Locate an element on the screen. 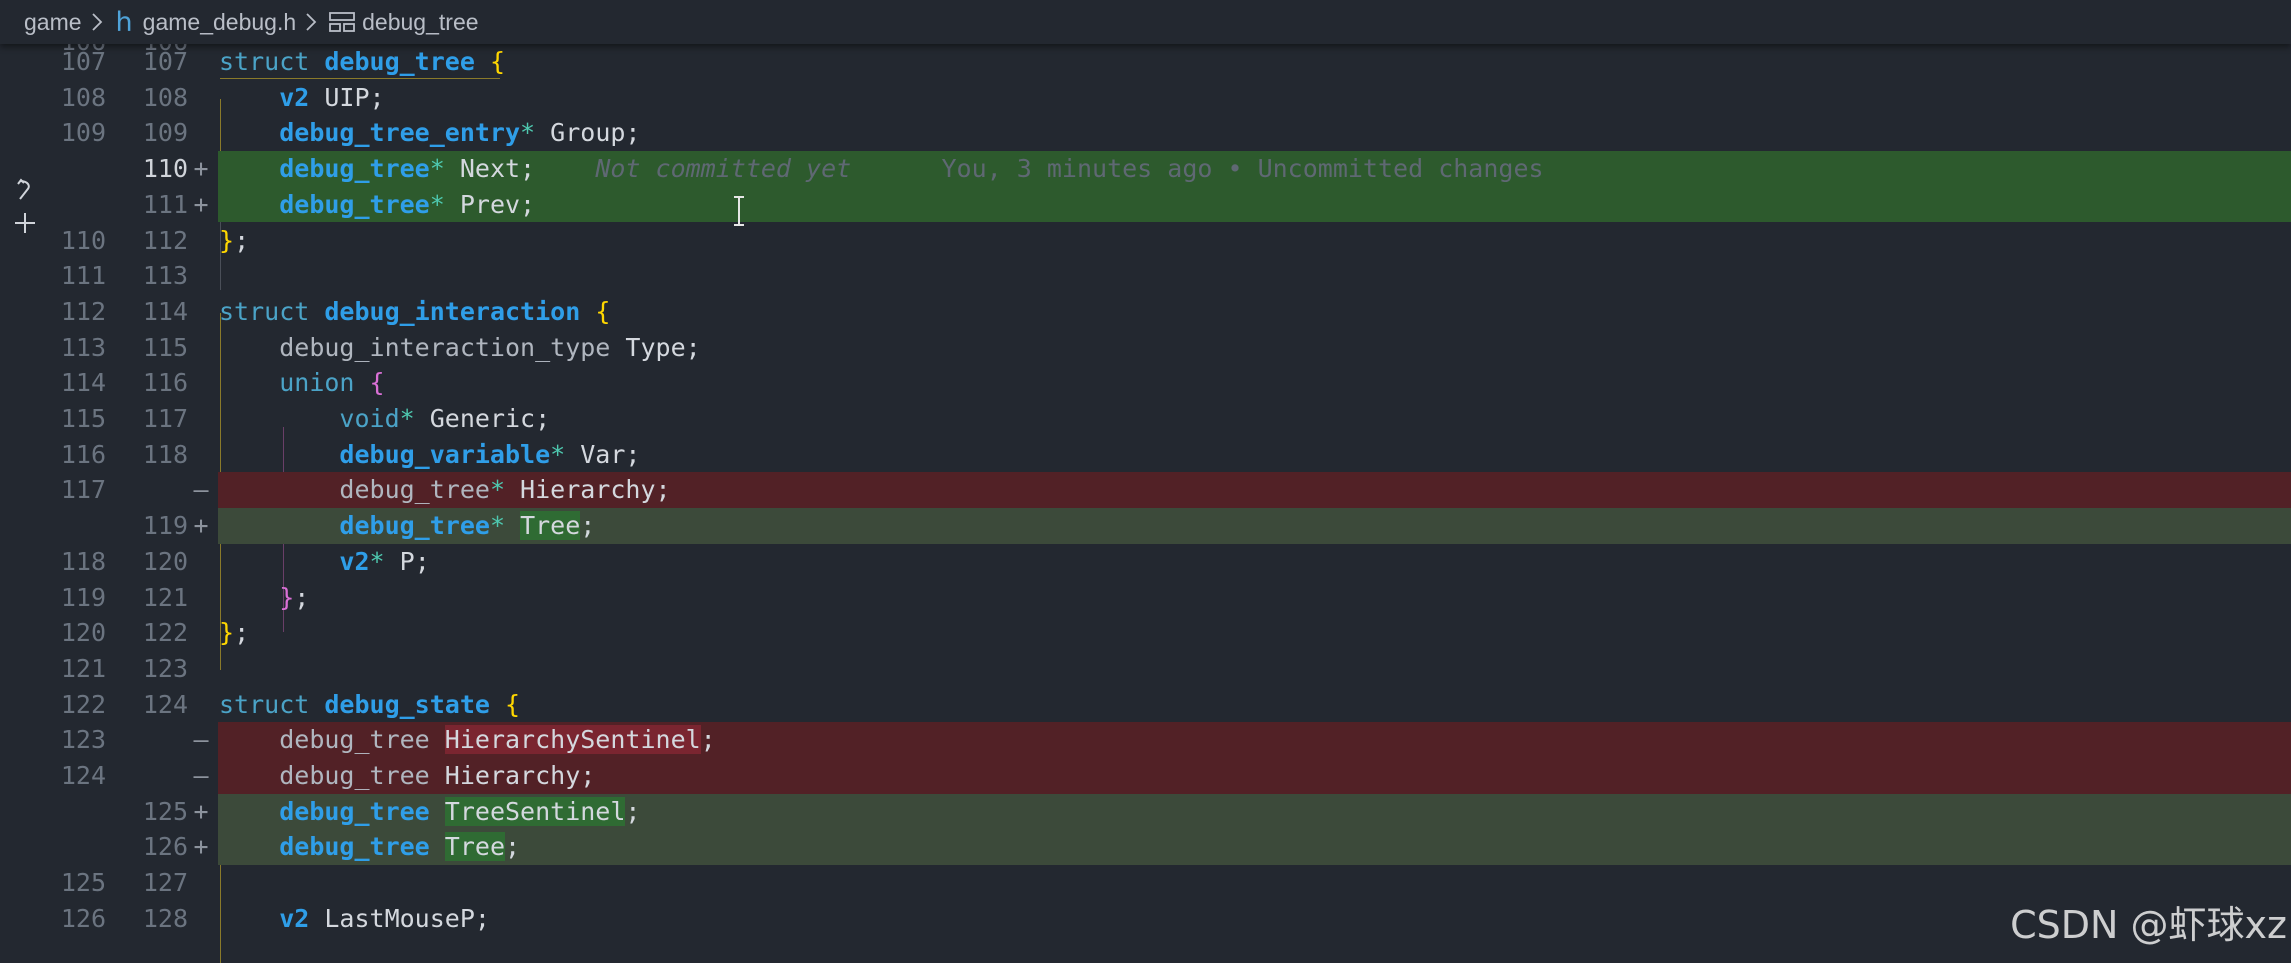 This screenshot has width=2291, height=963. code-line-deleted: 123 — debug_tree HierarchySentinel; is located at coordinates (1145, 740).